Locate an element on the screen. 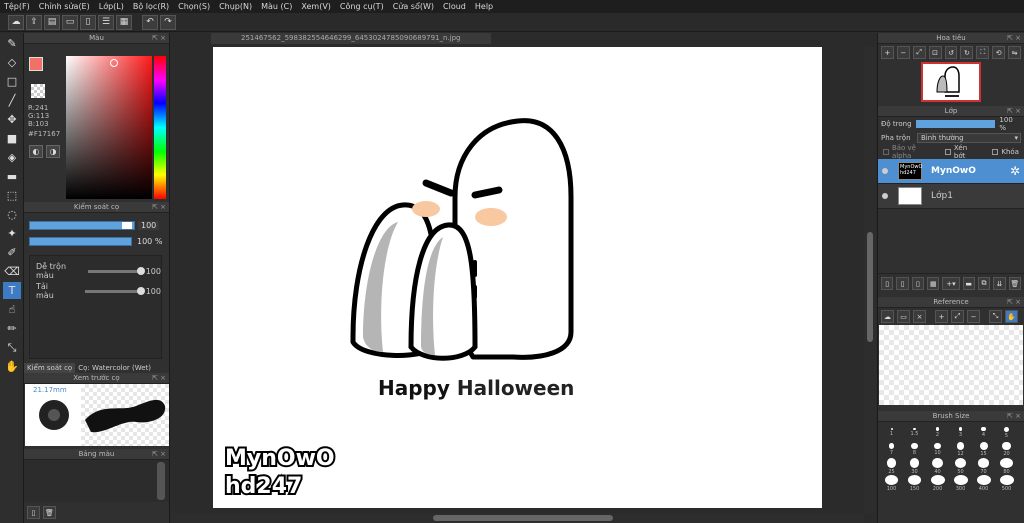 This screenshot has width=1024, height=523. color-picker-cursor is located at coordinates (114, 63).